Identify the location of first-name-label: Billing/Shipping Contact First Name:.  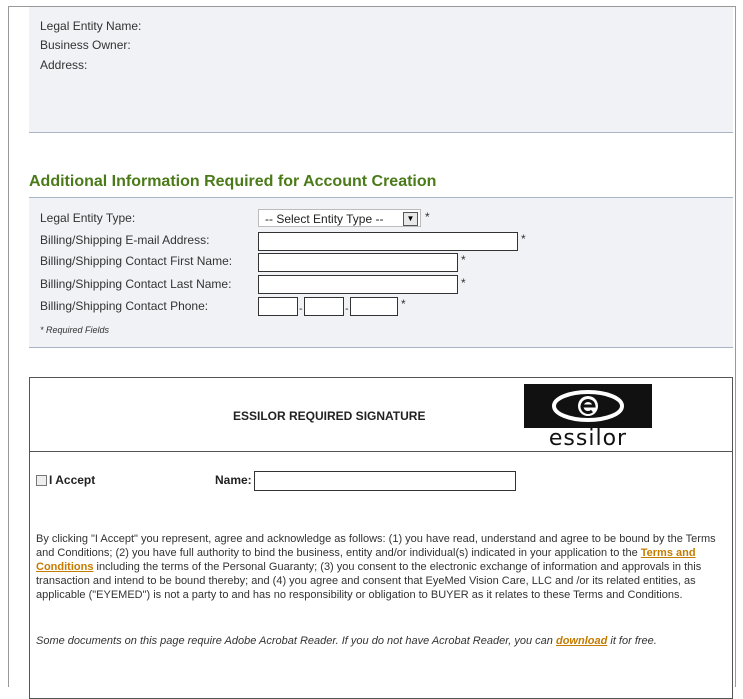
(136, 261).